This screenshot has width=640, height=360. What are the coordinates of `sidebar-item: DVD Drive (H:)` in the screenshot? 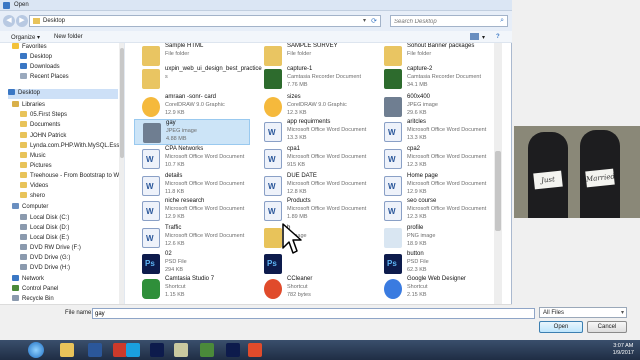 It's located at (69, 269).